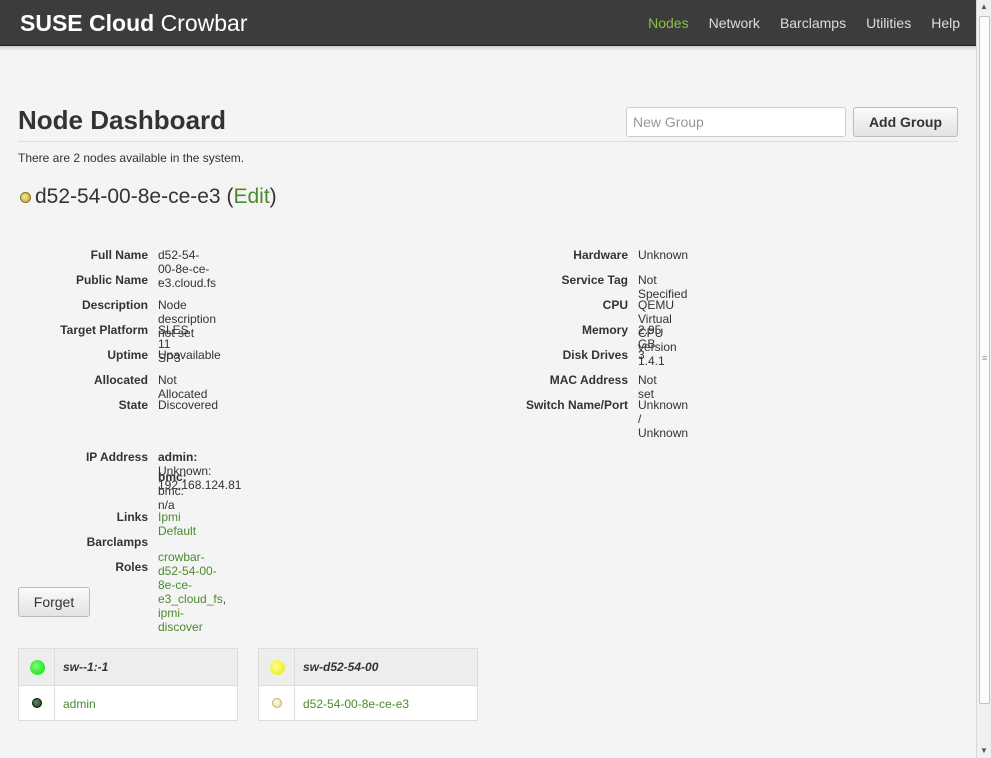 Image resolution: width=991 pixels, height=758 pixels. I want to click on nav-utilities: Utilities, so click(888, 23).